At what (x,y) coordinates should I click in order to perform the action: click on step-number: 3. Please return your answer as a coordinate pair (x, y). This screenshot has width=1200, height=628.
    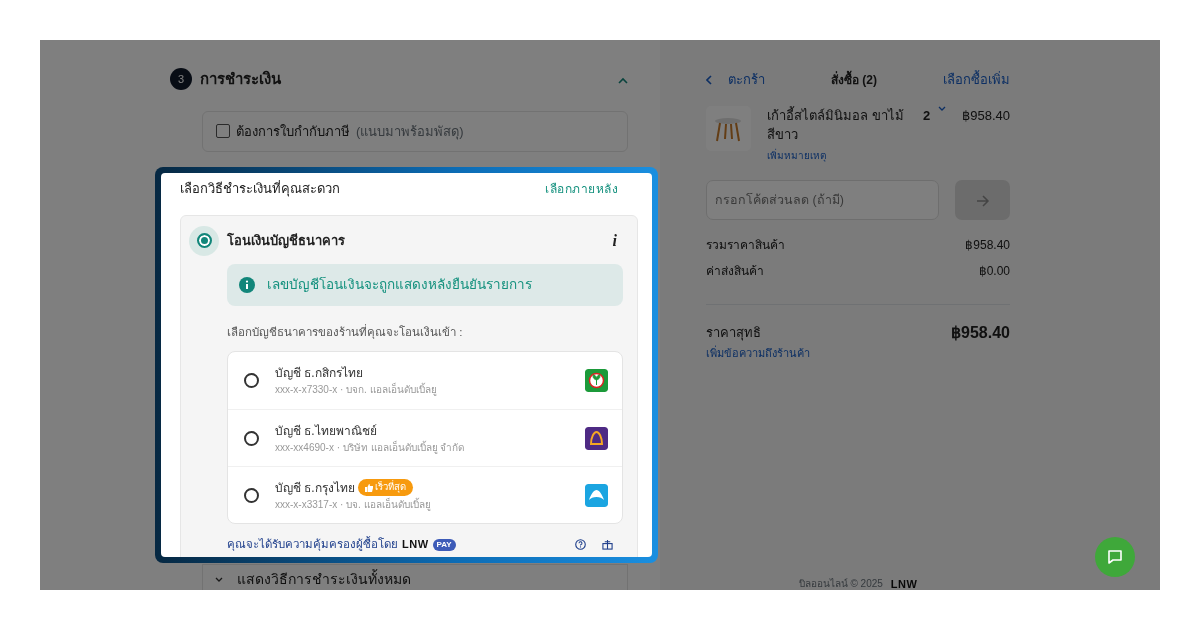
    Looking at the image, I should click on (181, 79).